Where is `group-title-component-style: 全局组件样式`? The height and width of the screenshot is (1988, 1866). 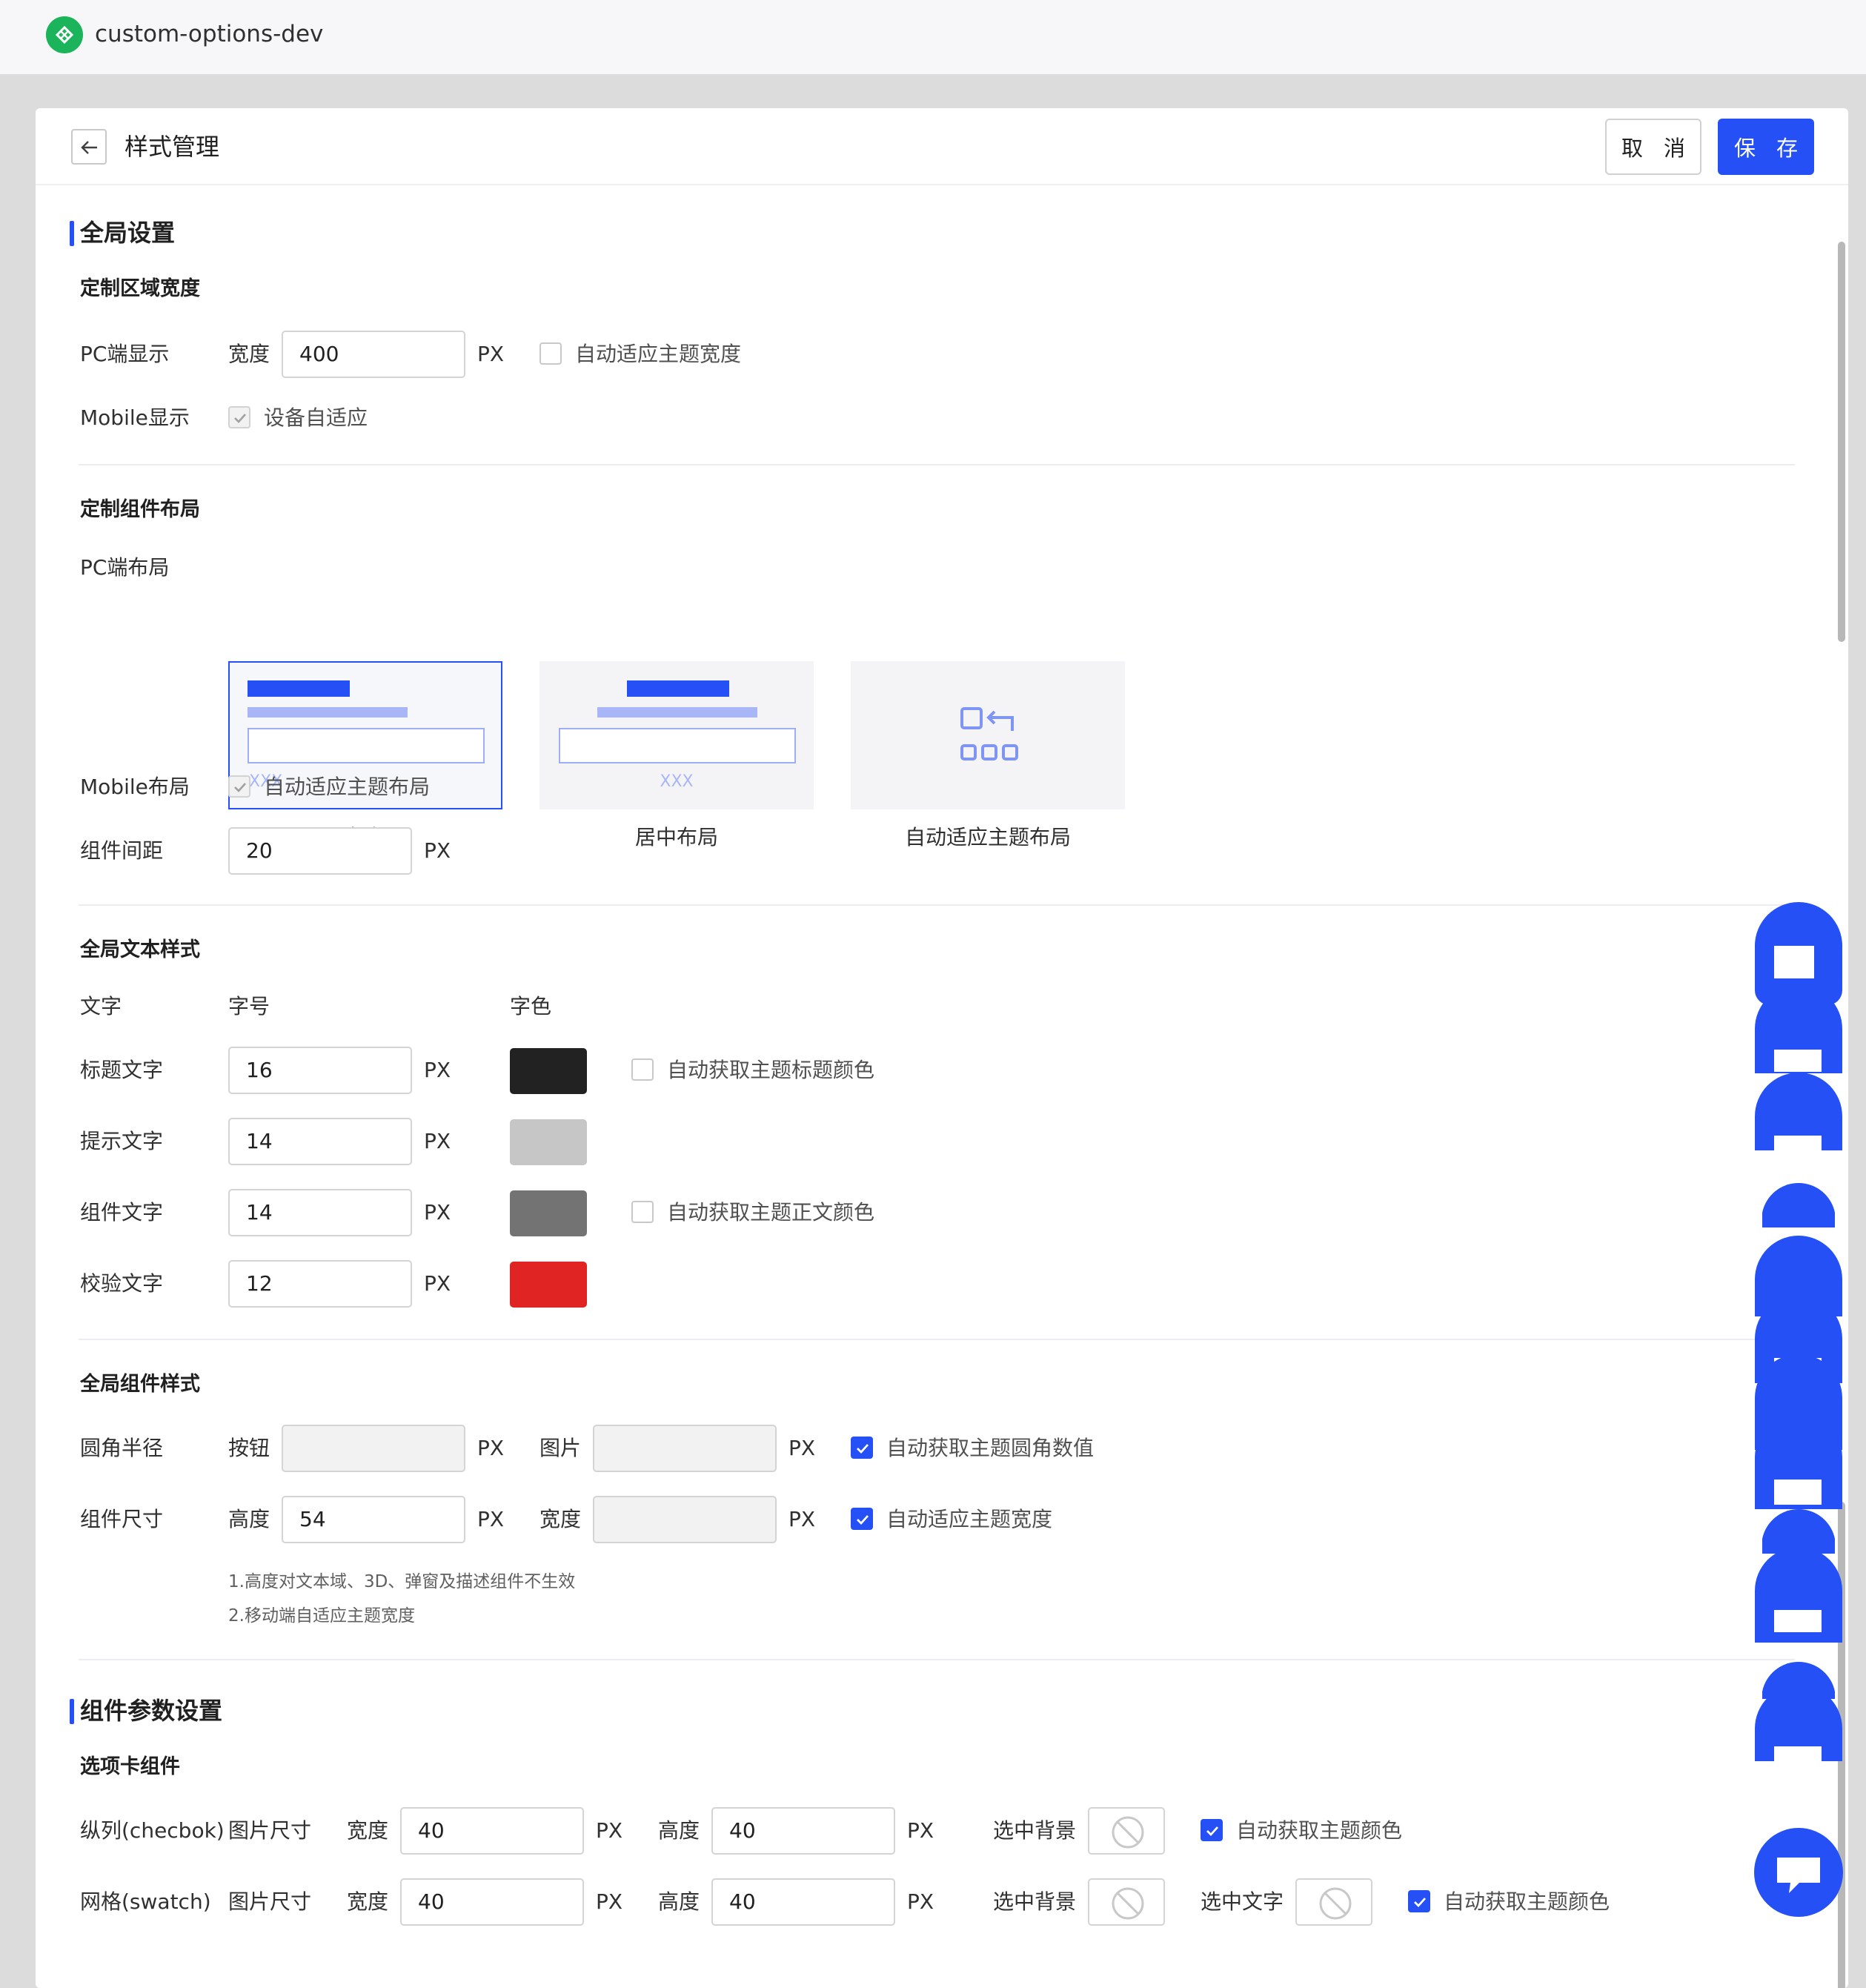
group-title-component-style: 全局组件样式 is located at coordinates (140, 1385).